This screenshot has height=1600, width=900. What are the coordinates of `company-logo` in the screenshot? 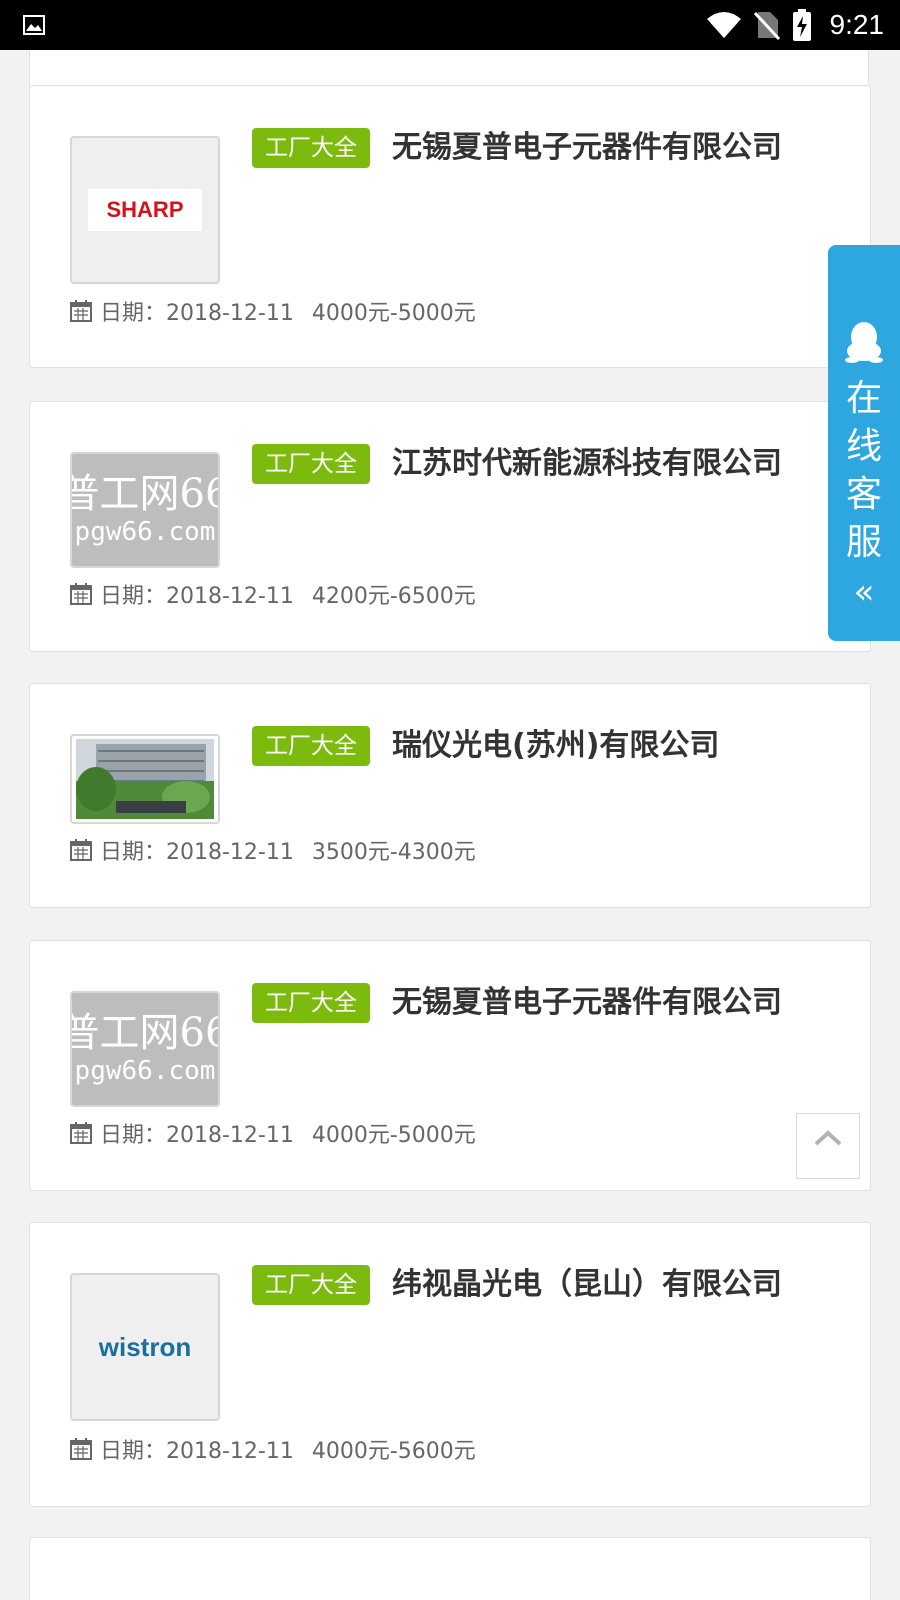 It's located at (145, 779).